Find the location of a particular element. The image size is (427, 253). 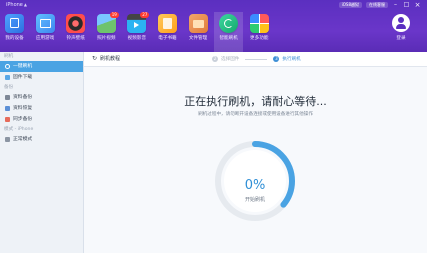

nav-flash: 智能刷机 is located at coordinates (229, 32).